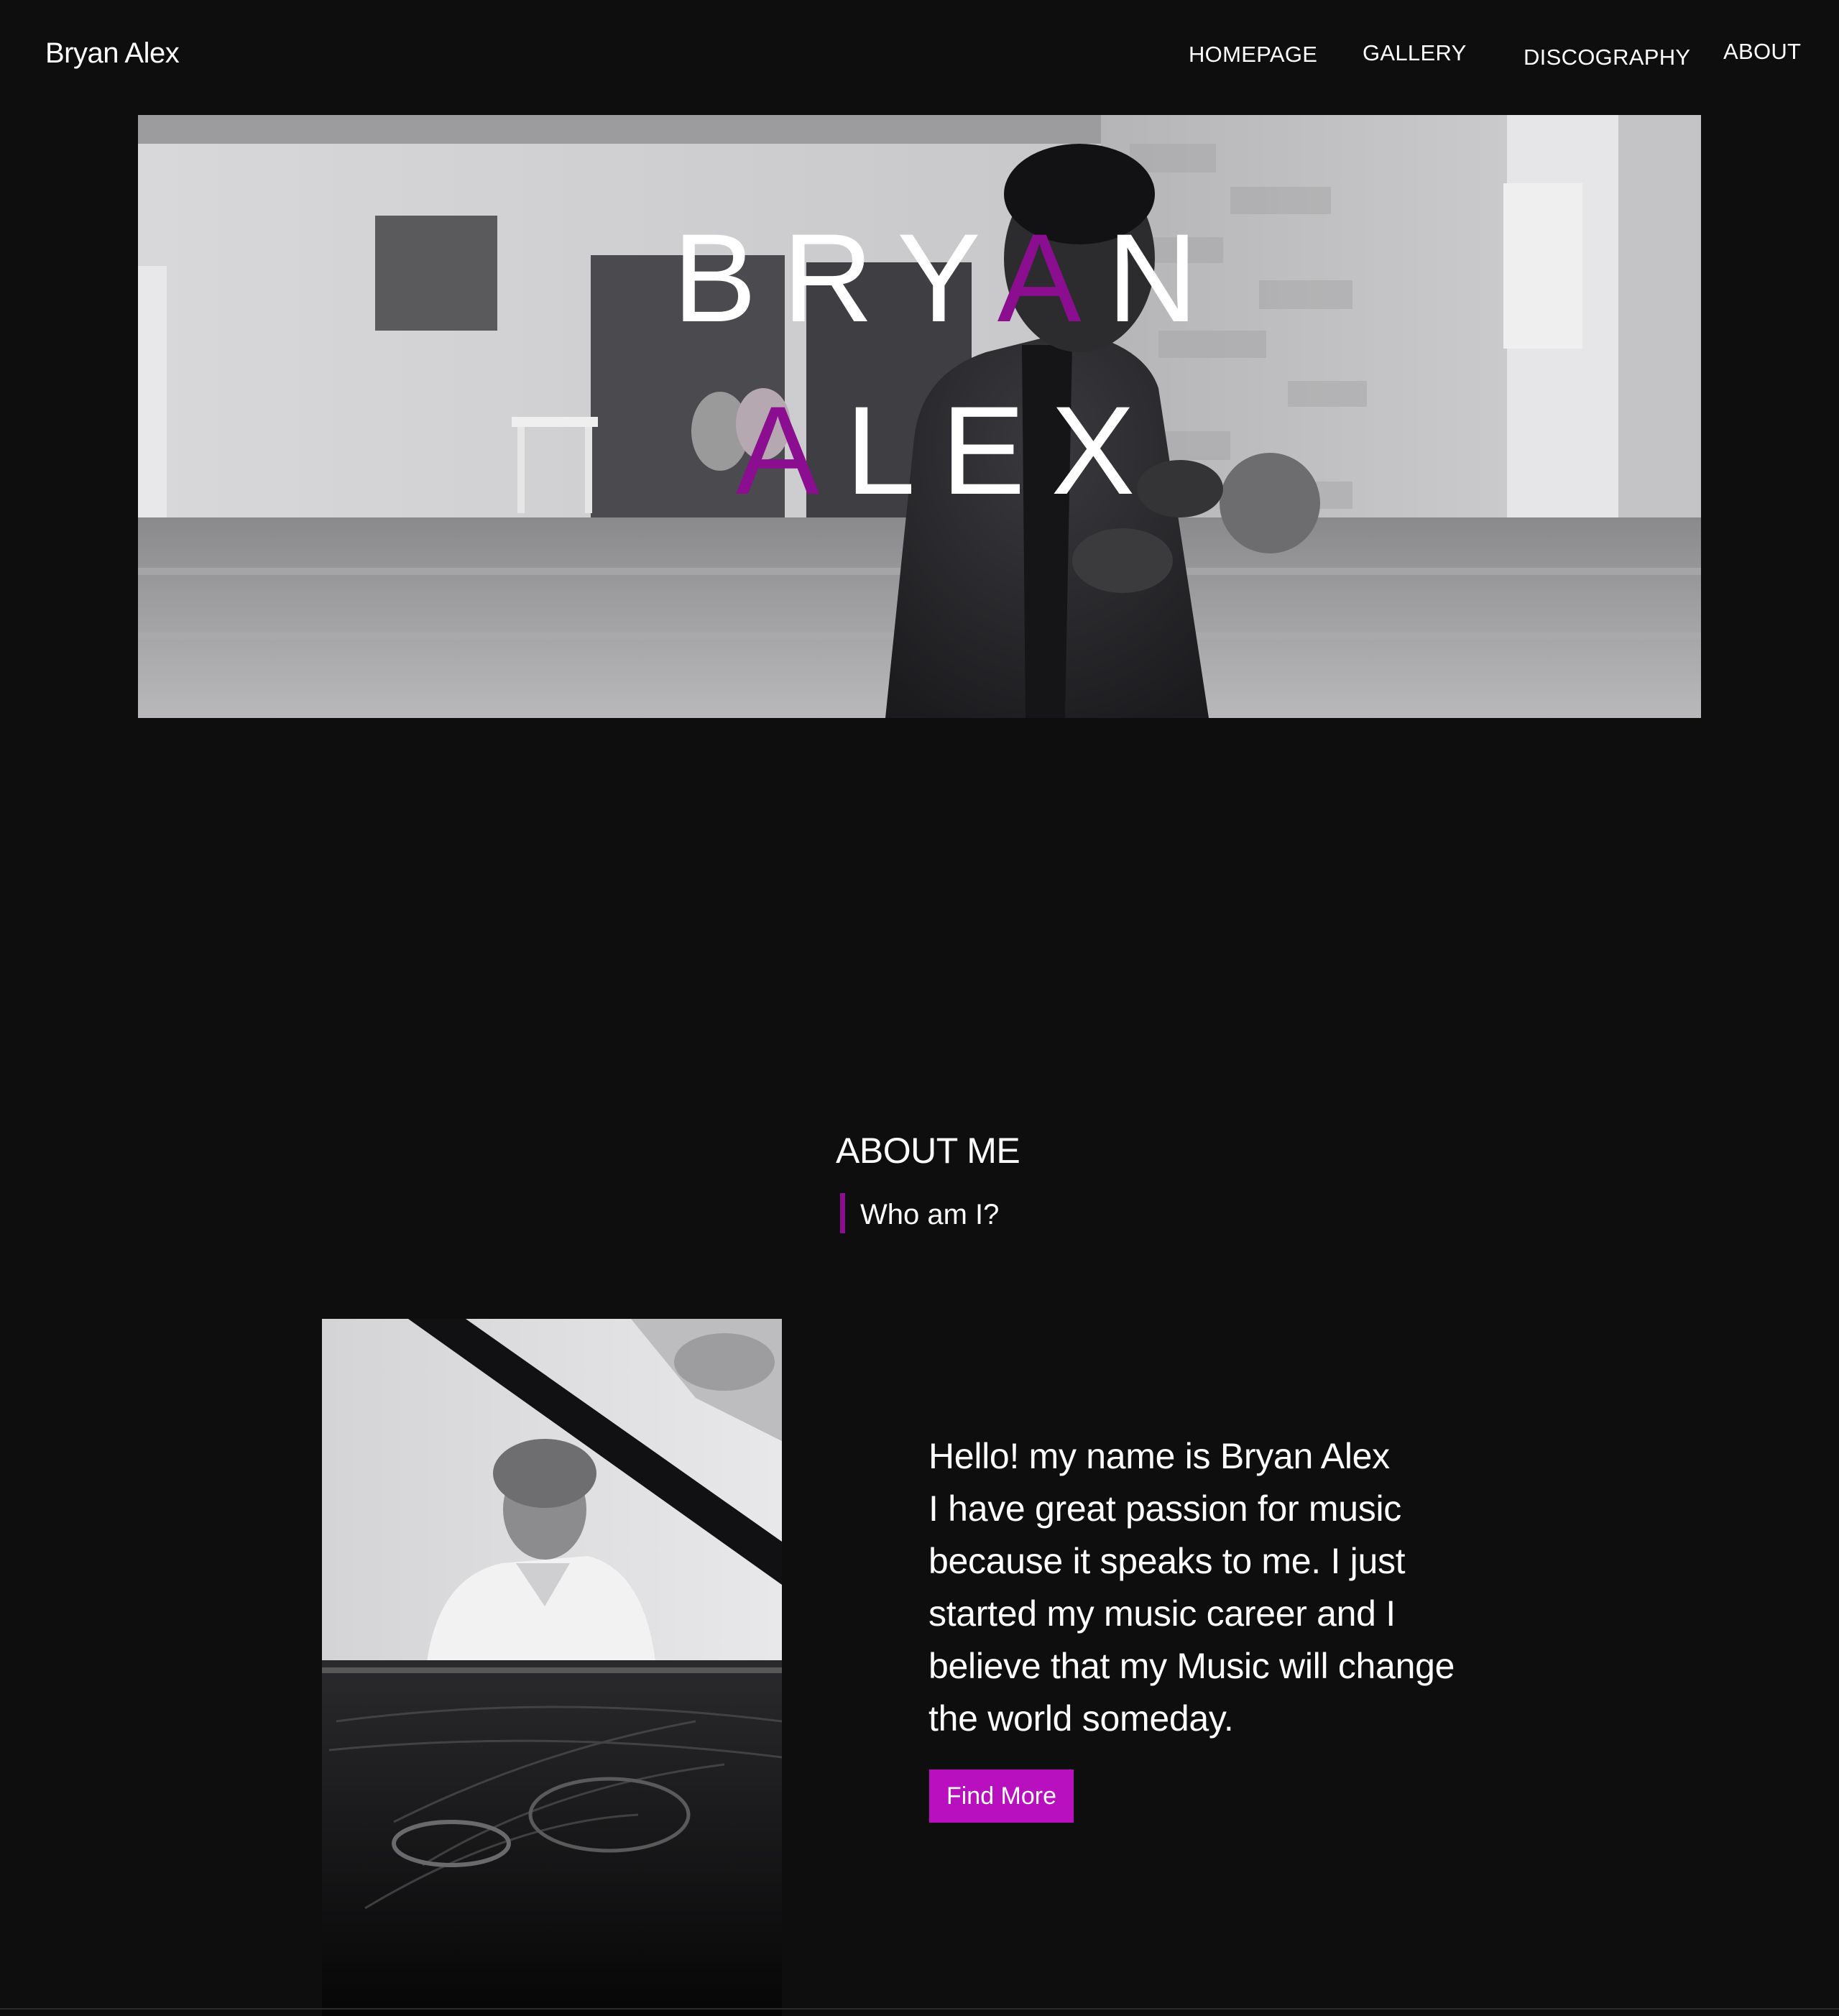 The width and height of the screenshot is (1839, 2016). I want to click on brand-logo-text: Bryan Alex, so click(112, 54).